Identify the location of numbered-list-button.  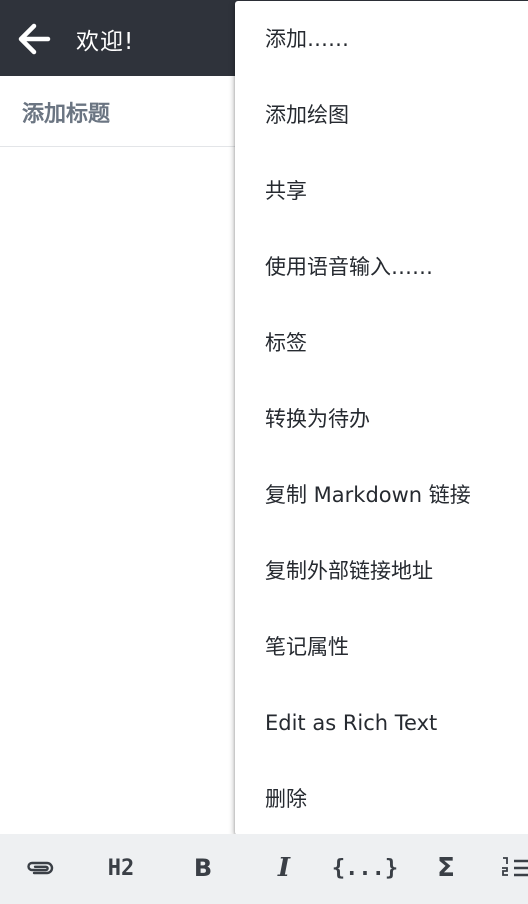
(514, 868).